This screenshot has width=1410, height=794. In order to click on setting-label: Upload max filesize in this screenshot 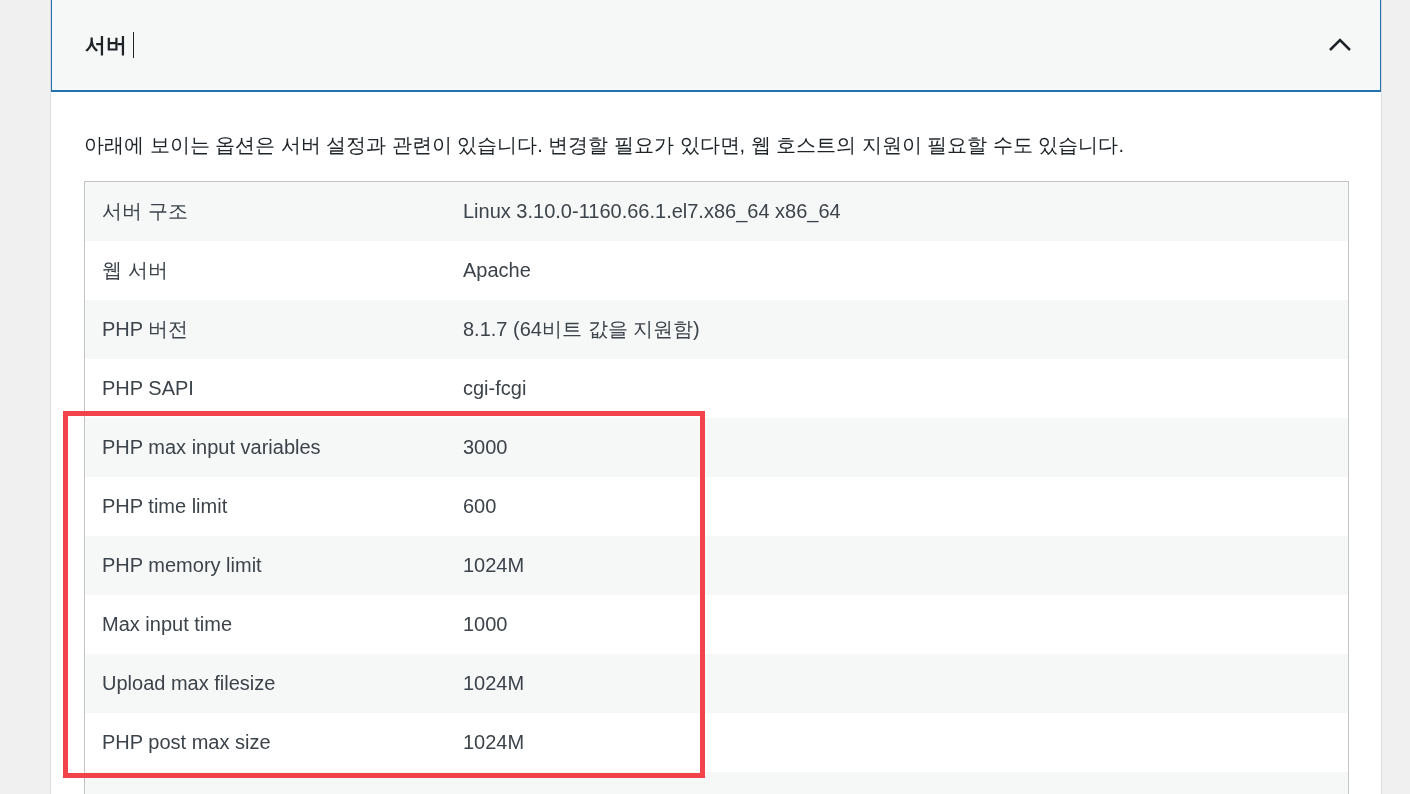, I will do `click(189, 683)`.